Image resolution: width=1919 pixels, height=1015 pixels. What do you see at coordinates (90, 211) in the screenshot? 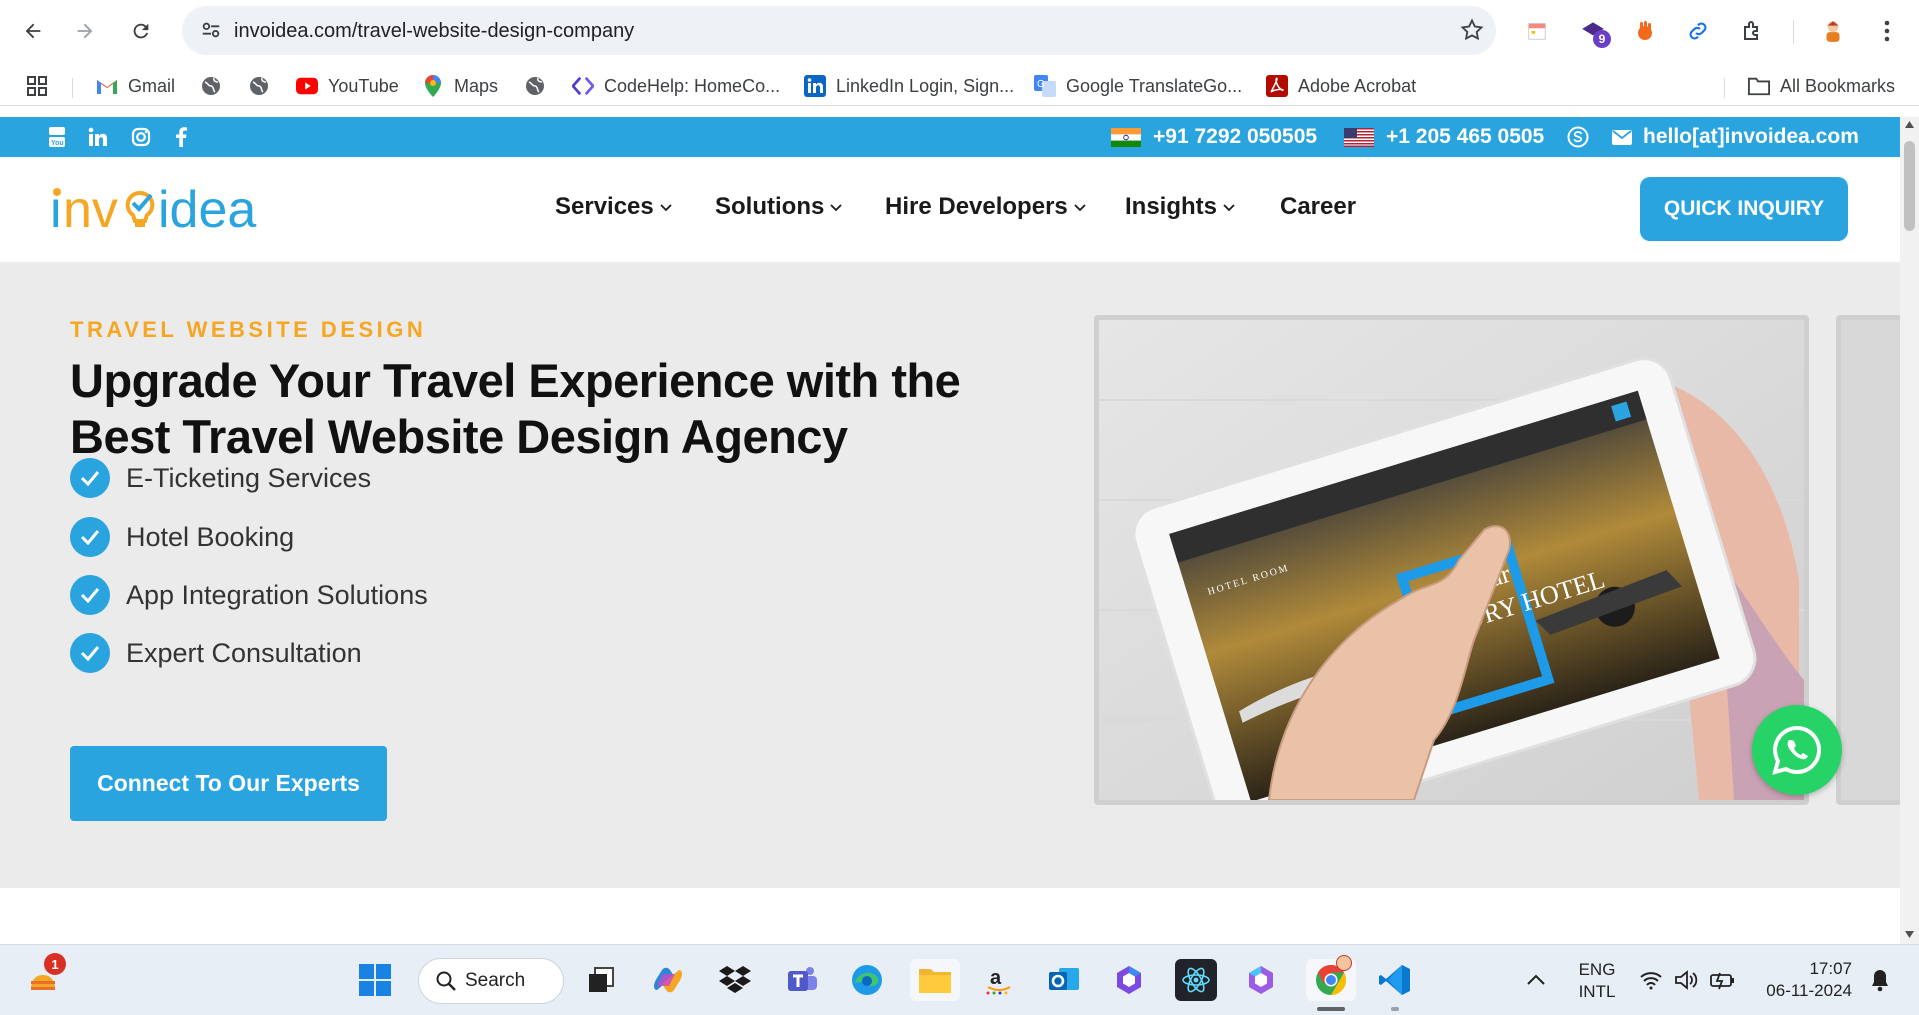
I see `svg-text: nv` at bounding box center [90, 211].